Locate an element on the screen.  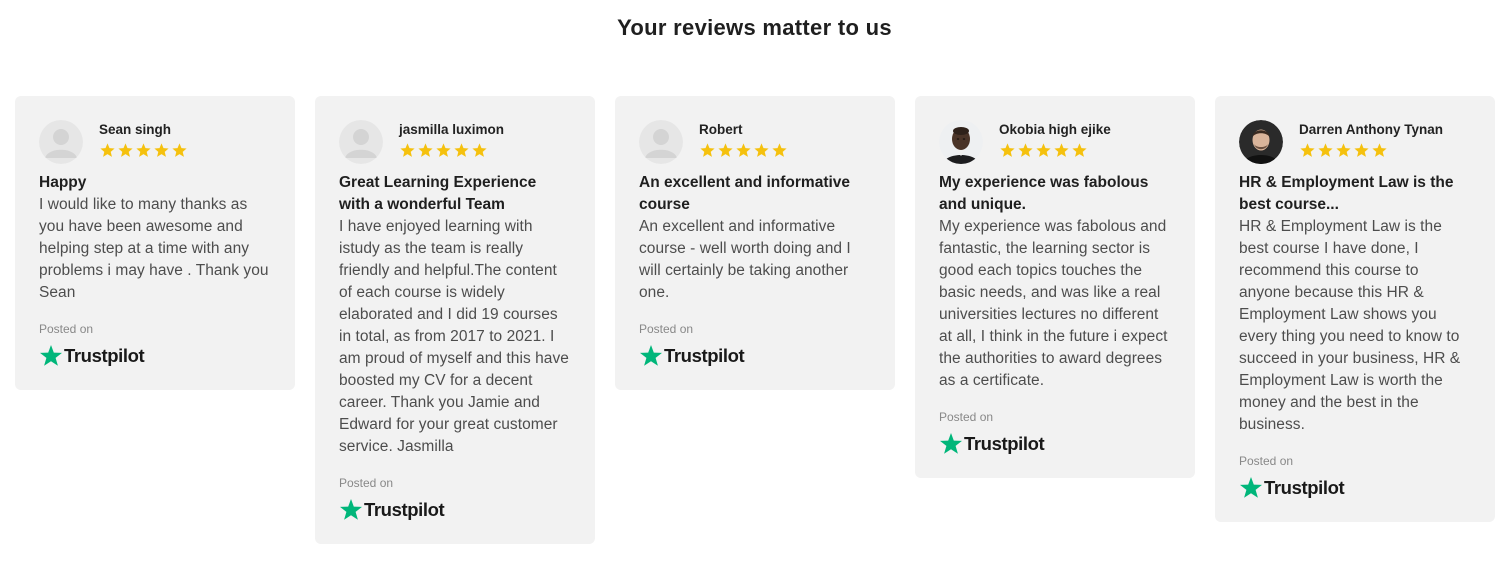
review-title: My experience was fabolous and unique. is located at coordinates (1044, 193).